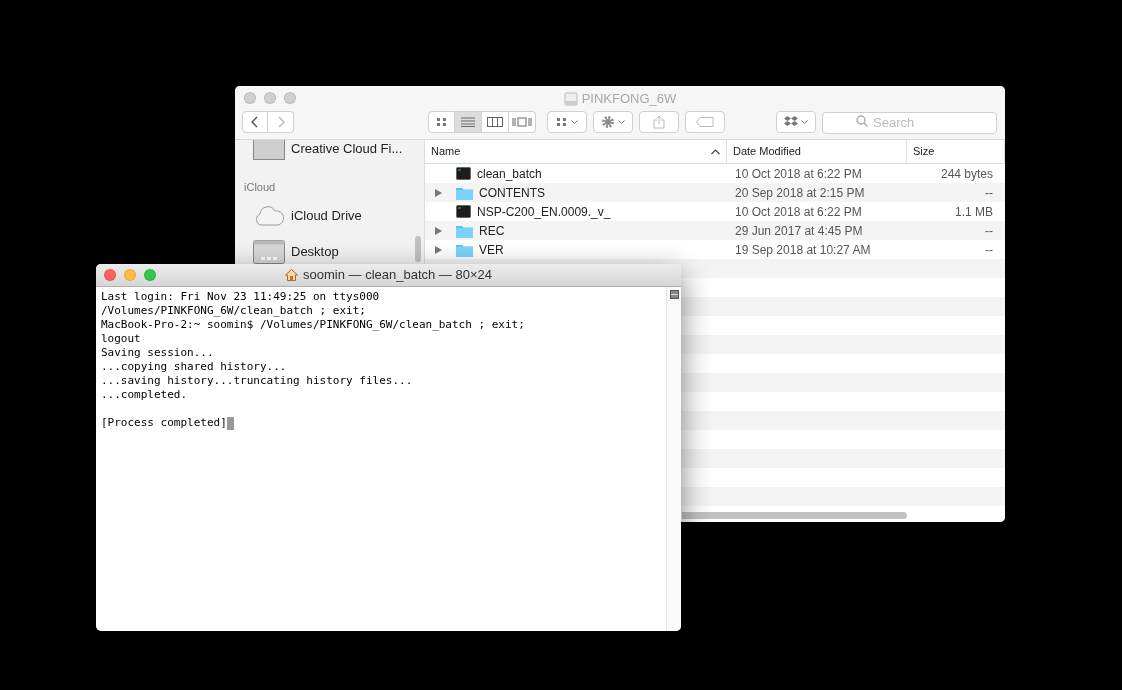 Image resolution: width=1122 pixels, height=690 pixels. I want to click on list-icon, so click(468, 122).